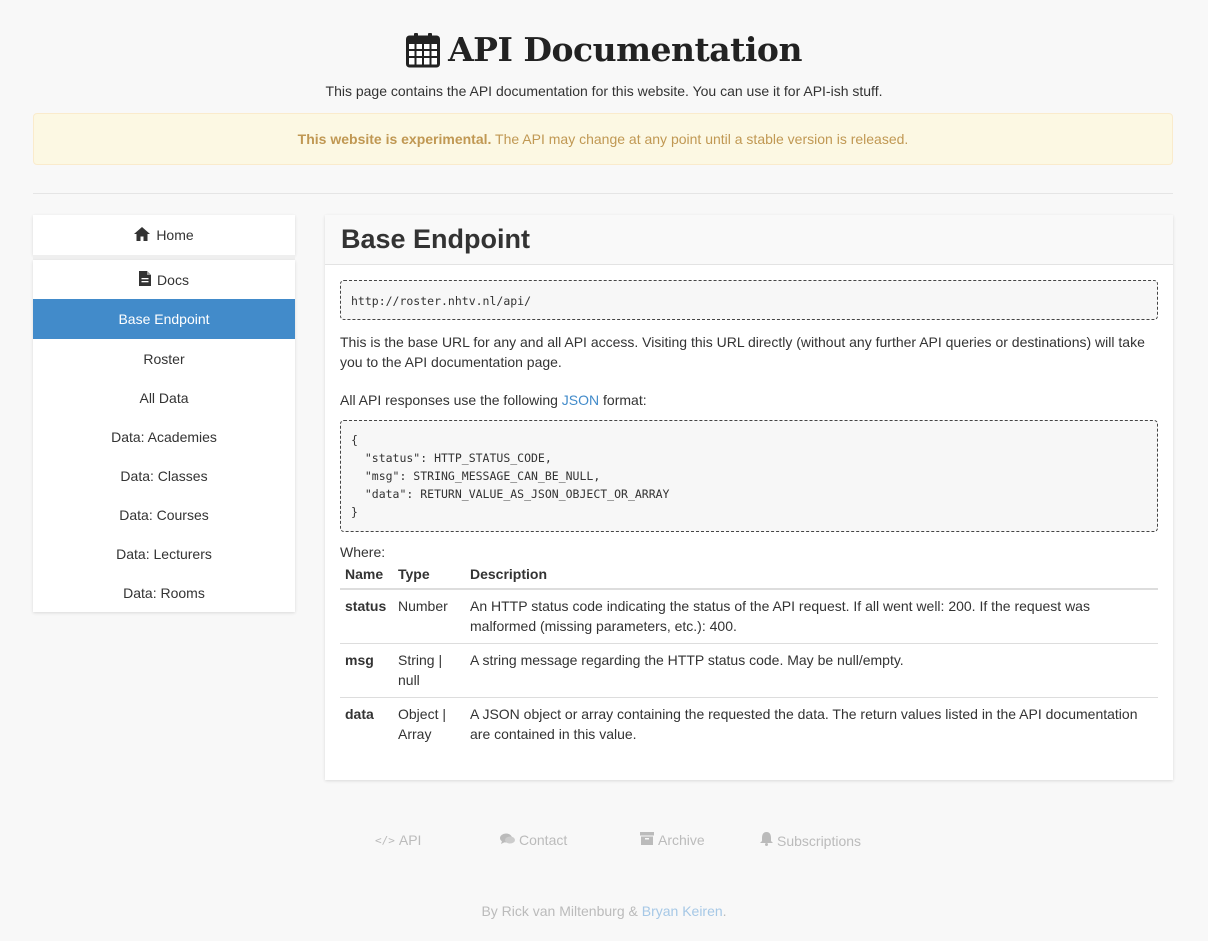 Image resolution: width=1208 pixels, height=941 pixels. I want to click on sidebar-item-all-data: All Data, so click(164, 397).